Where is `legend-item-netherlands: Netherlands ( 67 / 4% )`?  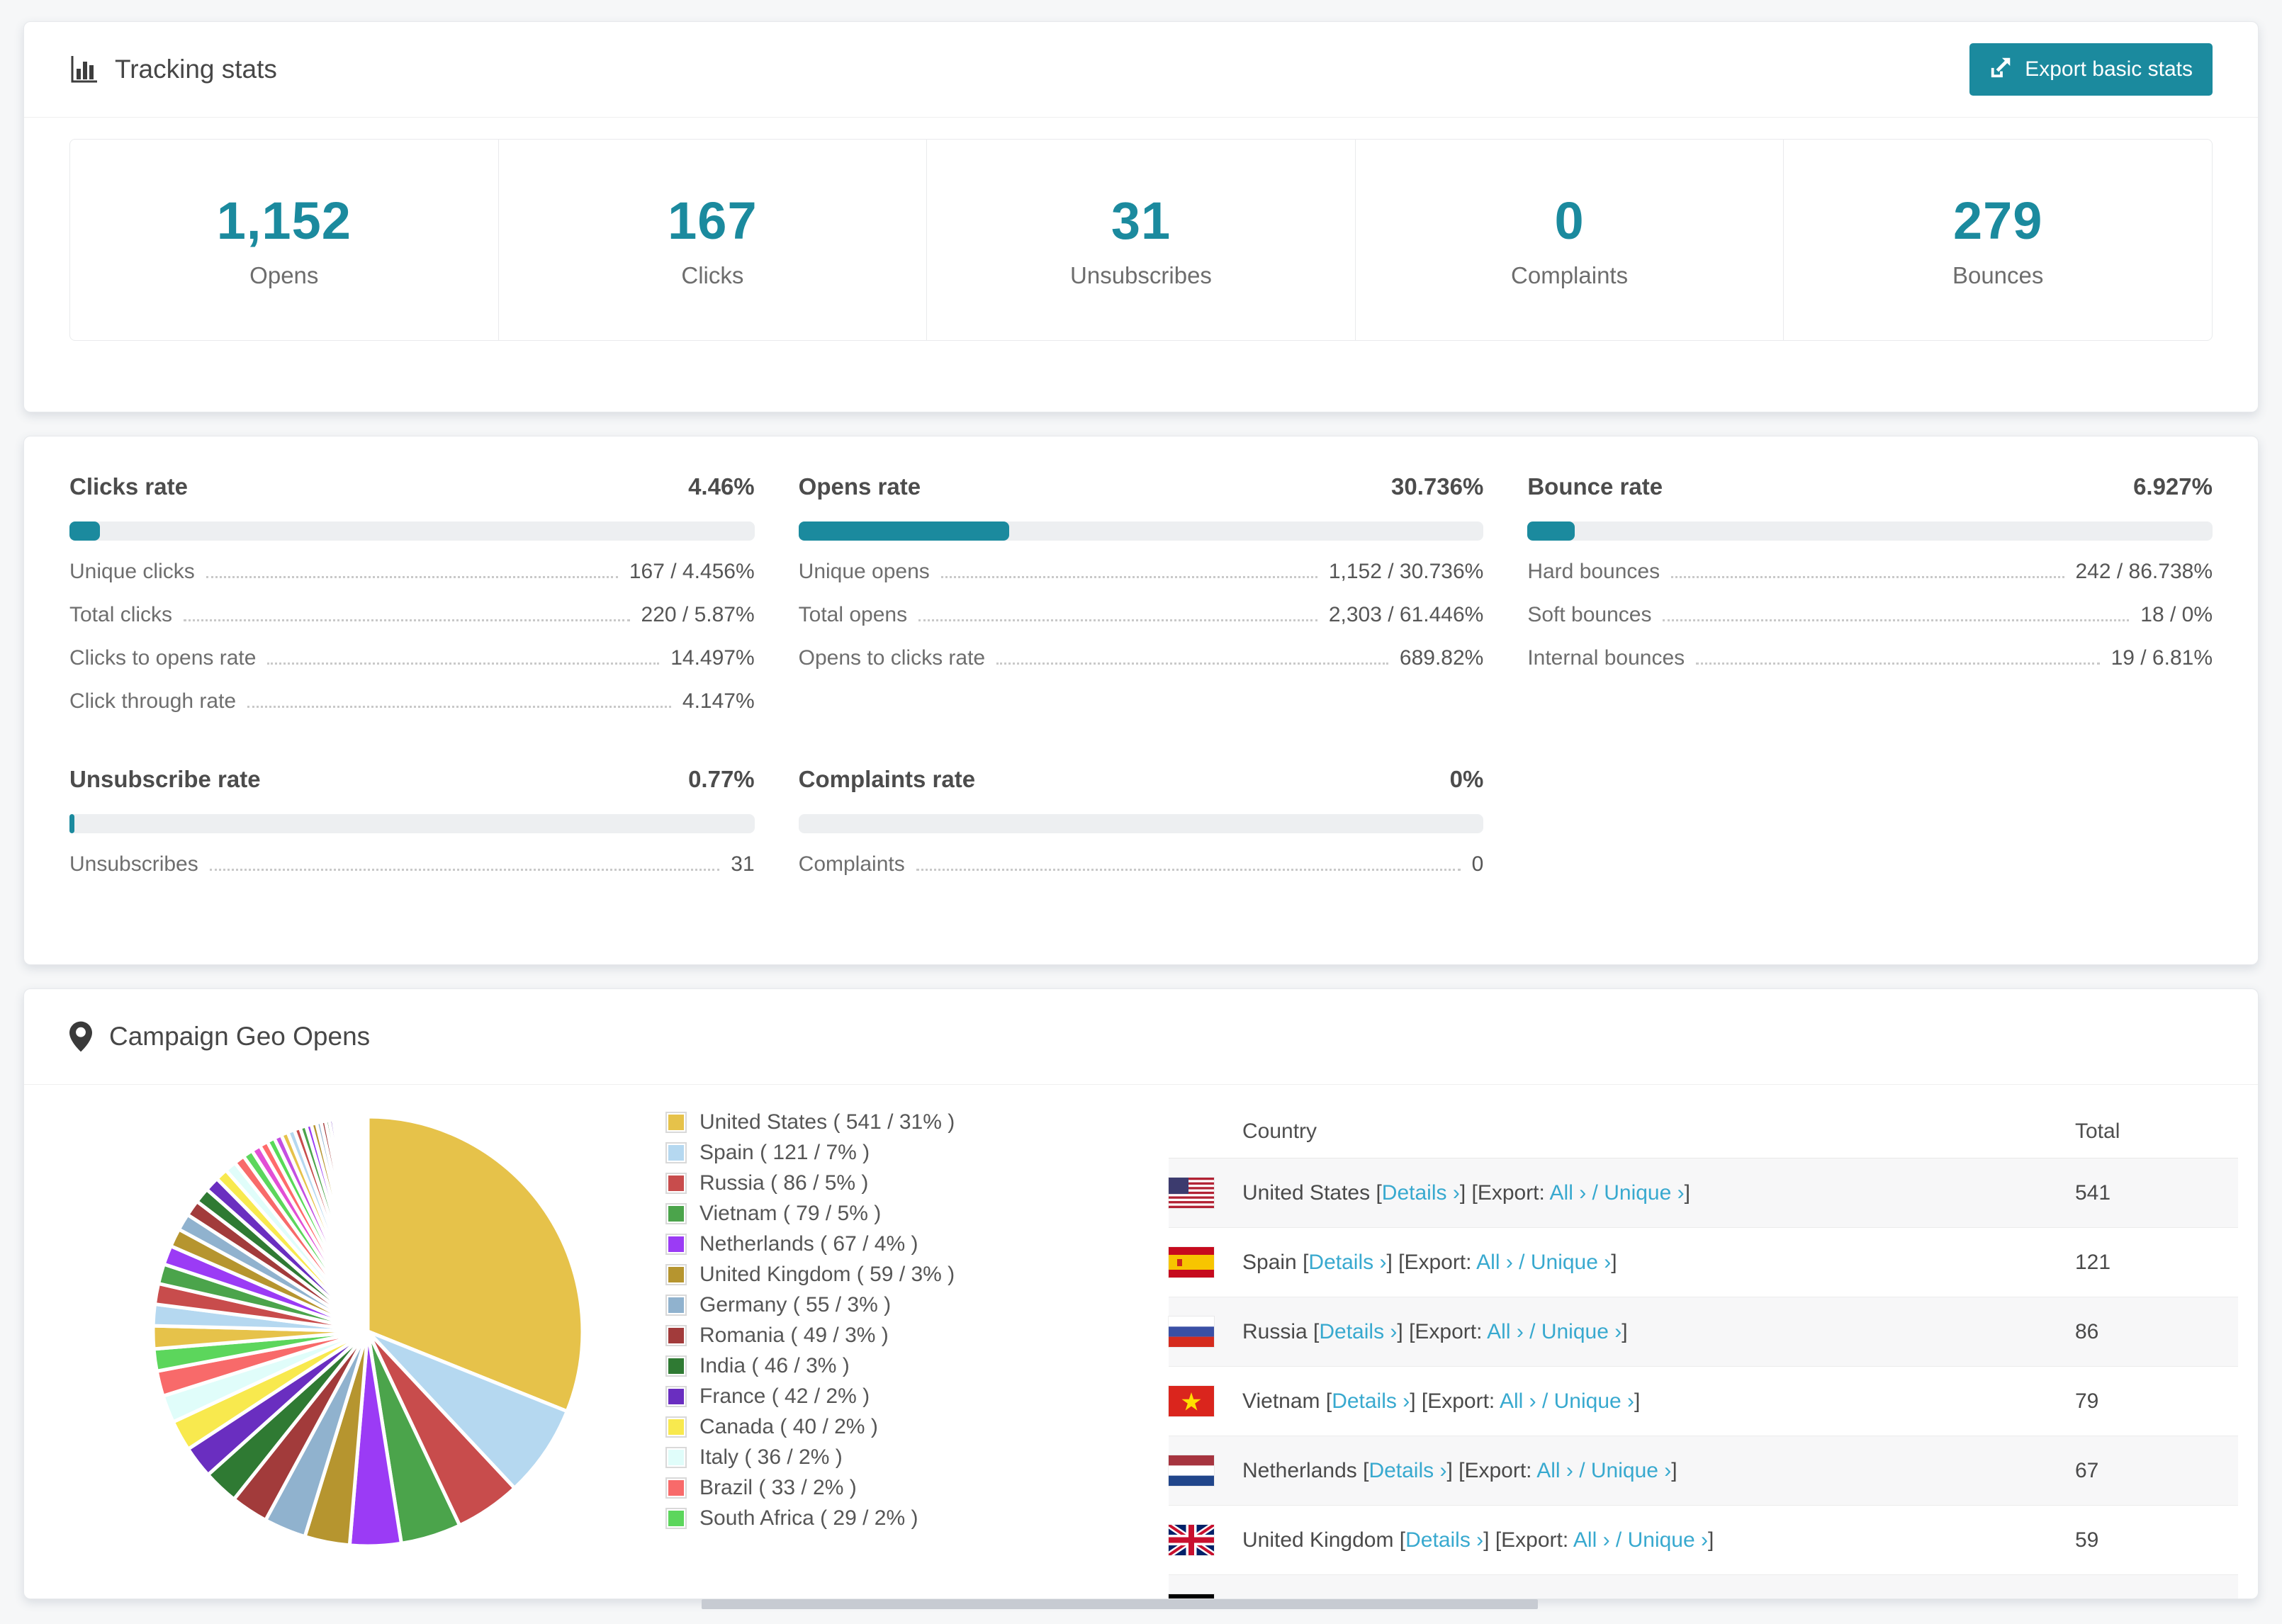 legend-item-netherlands: Netherlands ( 67 / 4% ) is located at coordinates (864, 1244).